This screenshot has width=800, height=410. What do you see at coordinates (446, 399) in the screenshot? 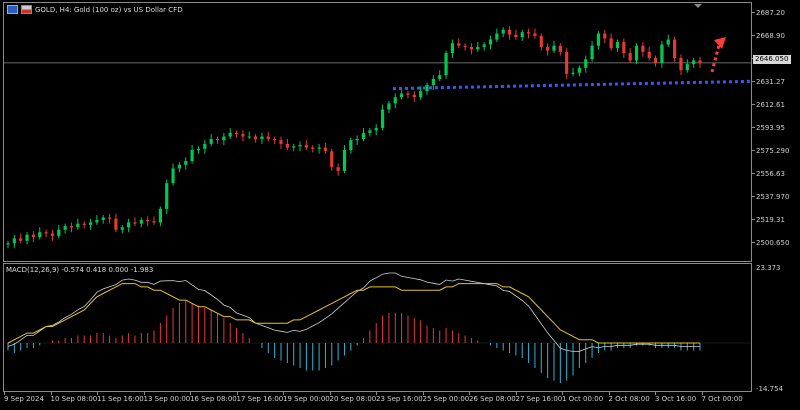
I see `time-axis-label: 25 Sep 00:00` at bounding box center [446, 399].